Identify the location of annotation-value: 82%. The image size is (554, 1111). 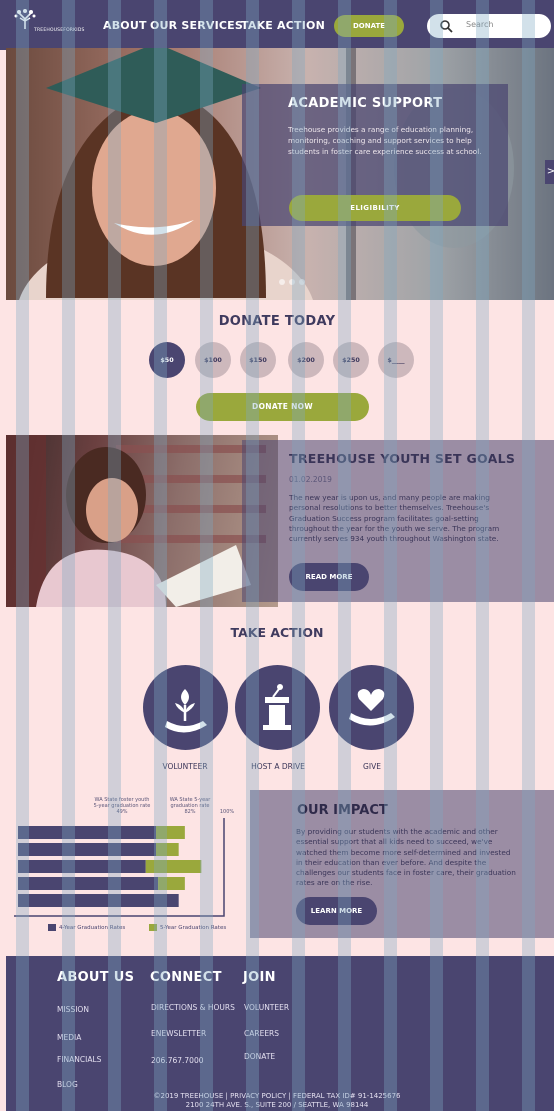
(190, 812).